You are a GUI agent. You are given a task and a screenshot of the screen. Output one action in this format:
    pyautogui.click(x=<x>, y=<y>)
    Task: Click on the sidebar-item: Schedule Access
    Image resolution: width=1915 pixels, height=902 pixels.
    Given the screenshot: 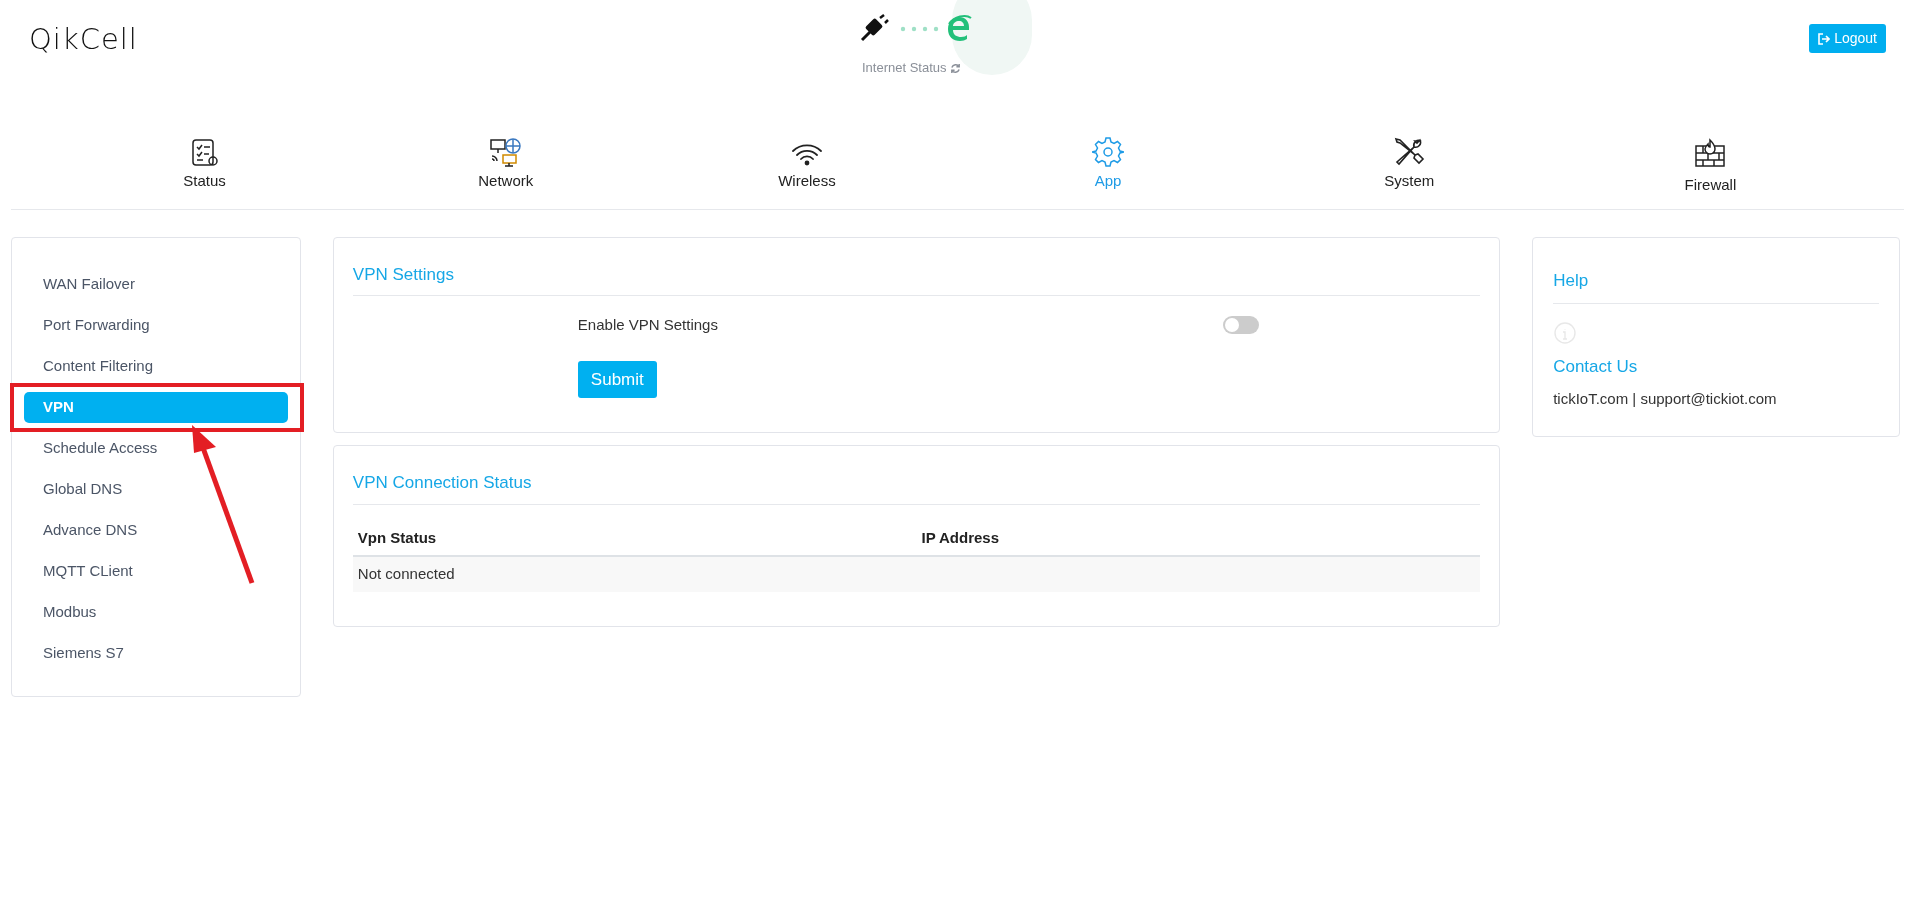 What is the action you would take?
    pyautogui.click(x=156, y=448)
    